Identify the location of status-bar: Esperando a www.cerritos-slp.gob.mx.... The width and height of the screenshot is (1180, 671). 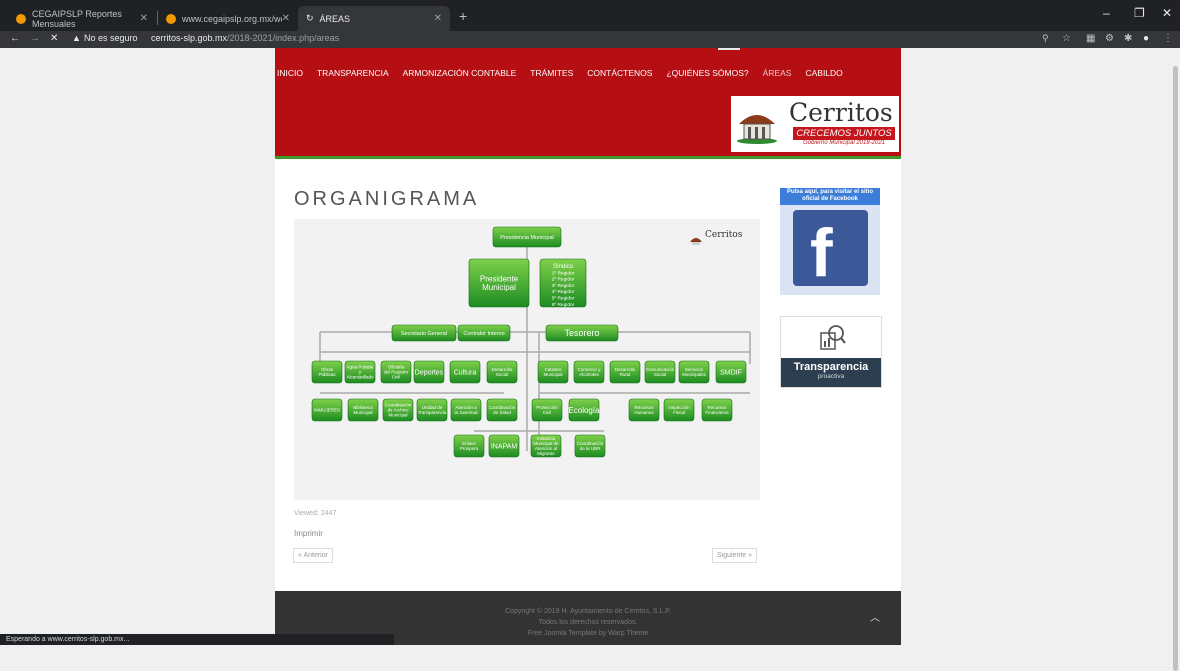
(197, 639).